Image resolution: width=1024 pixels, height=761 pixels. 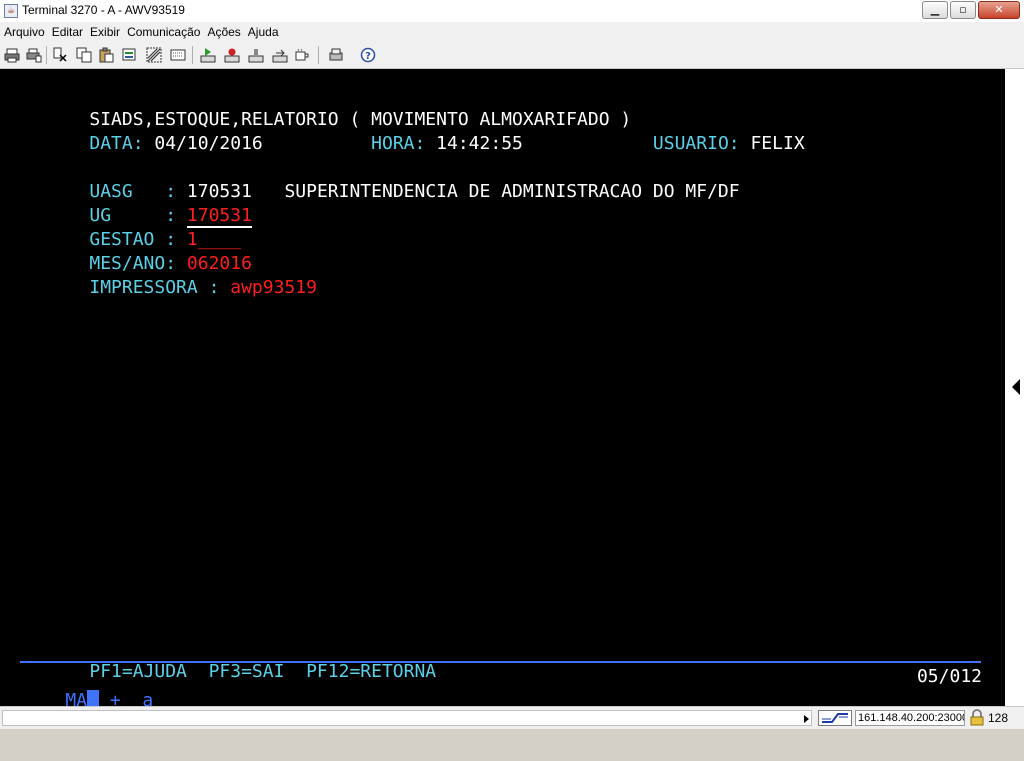 What do you see at coordinates (302, 55) in the screenshot?
I see `coffee-icon` at bounding box center [302, 55].